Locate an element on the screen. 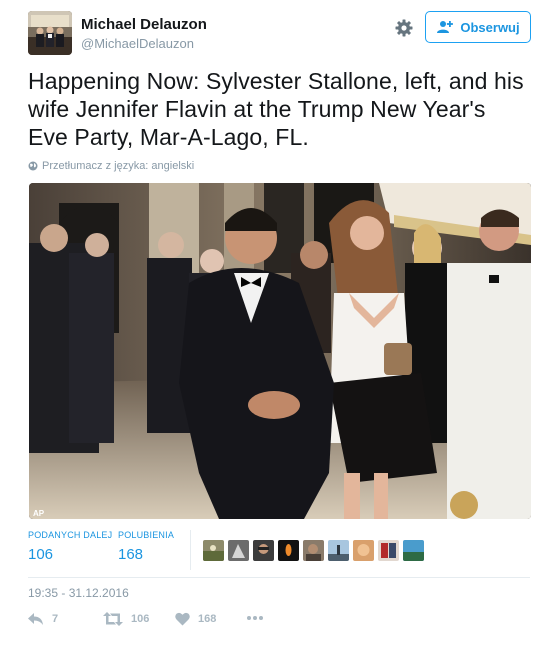  user-name: Michael Delauzon is located at coordinates (144, 24).